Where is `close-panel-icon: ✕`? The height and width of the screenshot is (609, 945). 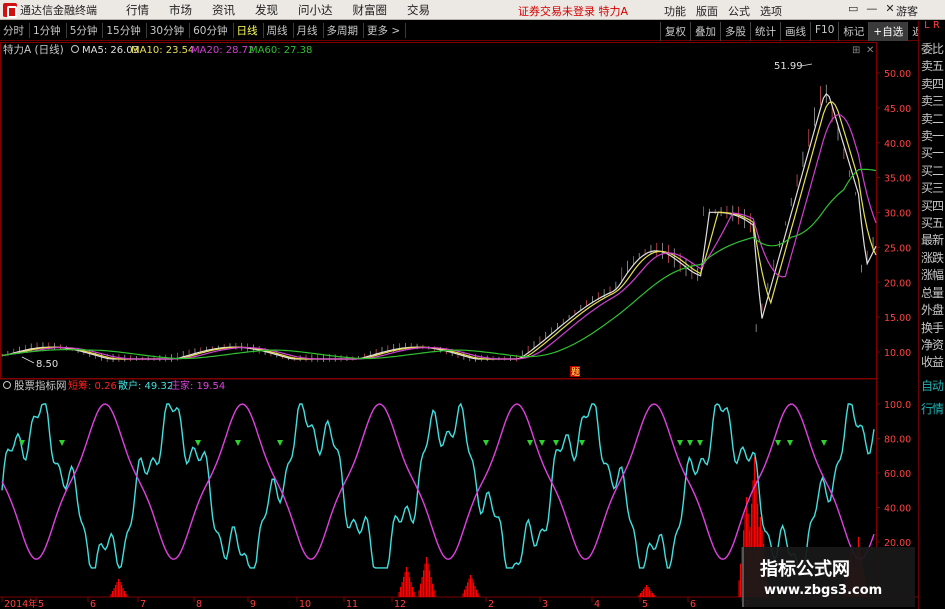 close-panel-icon: ✕ is located at coordinates (870, 50).